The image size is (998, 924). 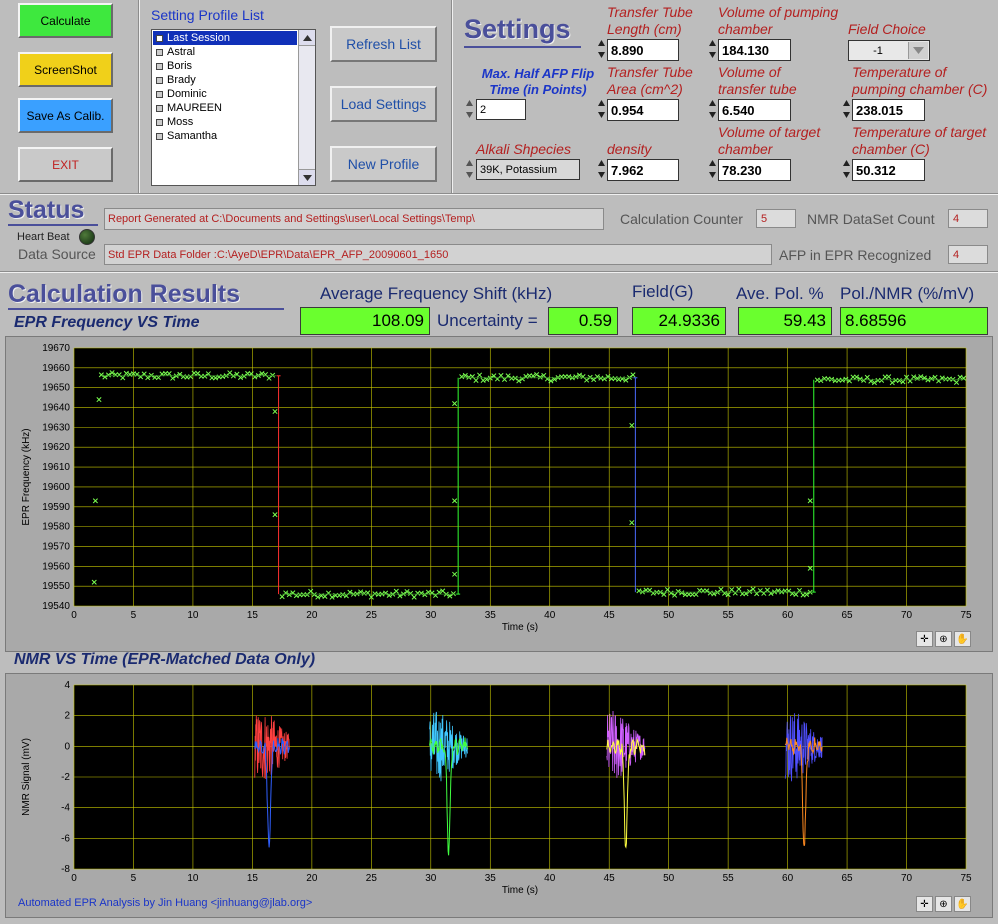 I want to click on new-profile-button: New Profile, so click(x=383, y=164).